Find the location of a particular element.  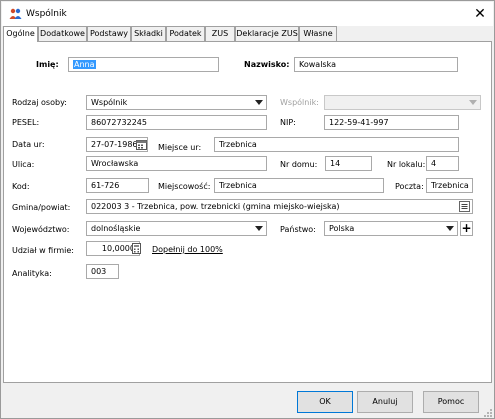

rodzaj-osoby-label: Rodzaj osoby: is located at coordinates (39, 102).